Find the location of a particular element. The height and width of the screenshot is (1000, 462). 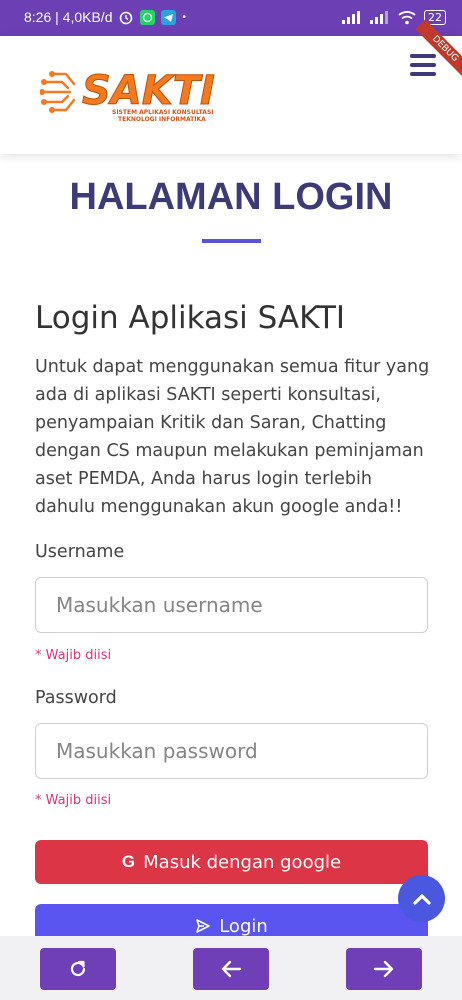

status-time: 8:26 | 4,0KB/d is located at coordinates (68, 17).